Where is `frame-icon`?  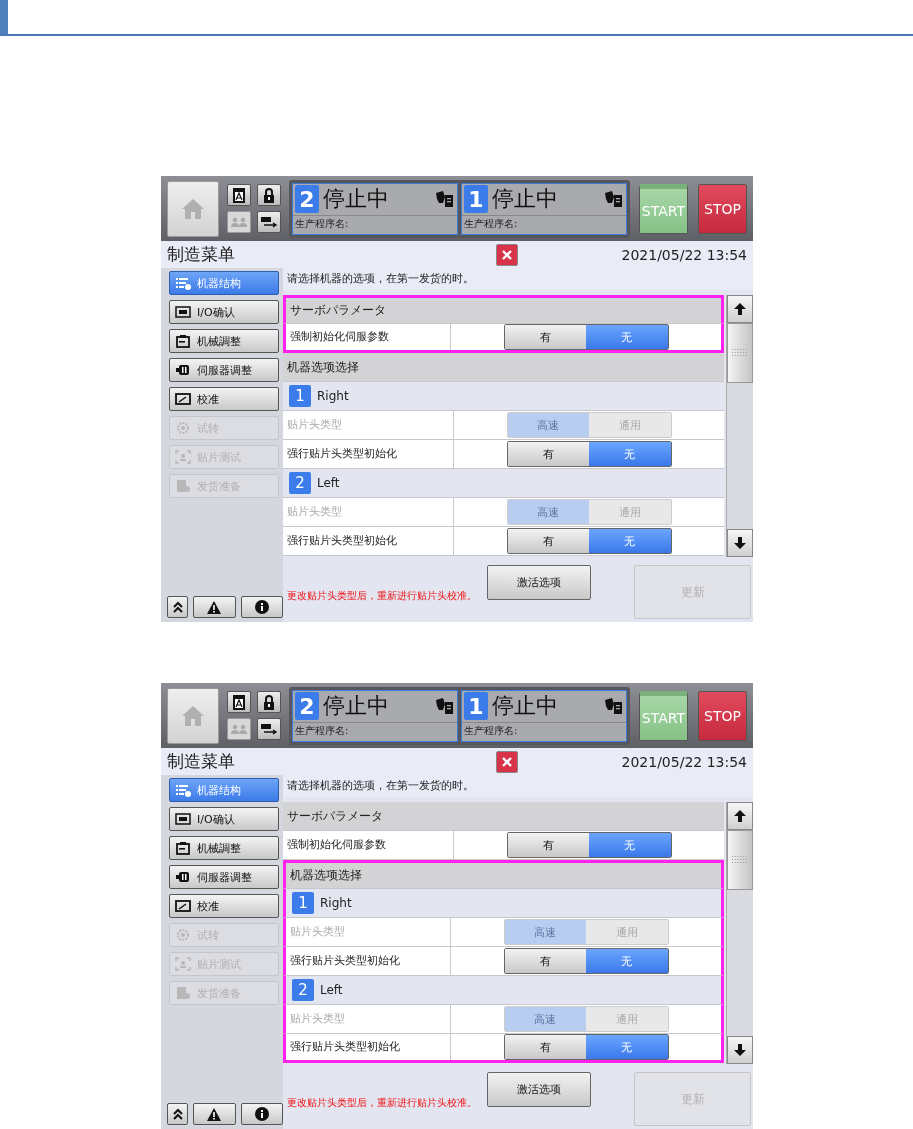
frame-icon is located at coordinates (183, 457).